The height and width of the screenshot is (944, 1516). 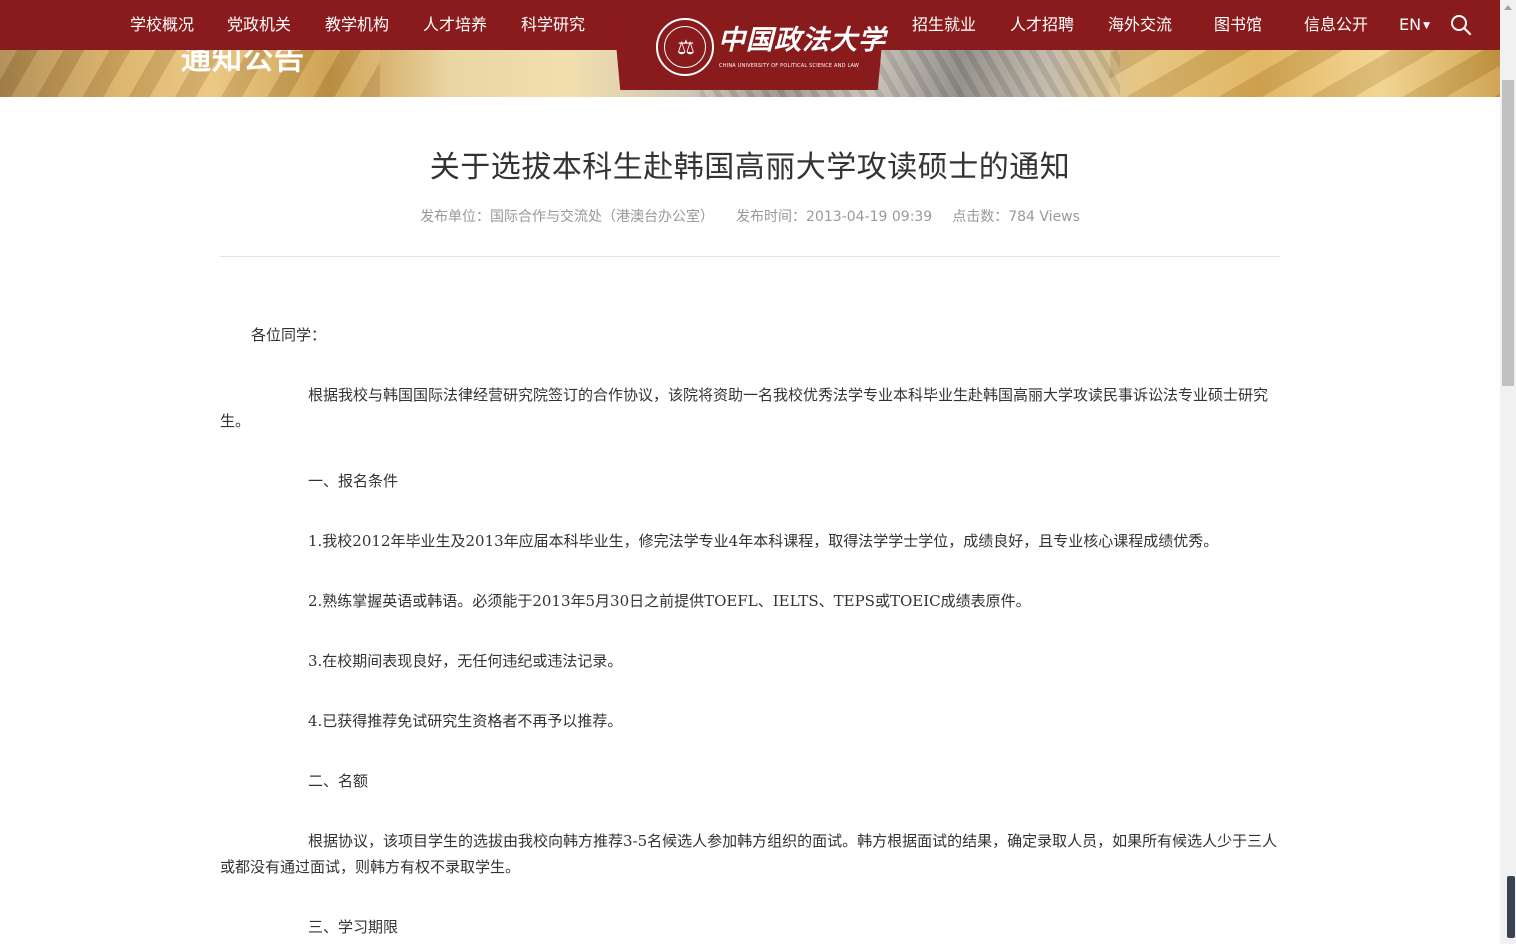 I want to click on language-switch: EN ▼, so click(x=1414, y=25).